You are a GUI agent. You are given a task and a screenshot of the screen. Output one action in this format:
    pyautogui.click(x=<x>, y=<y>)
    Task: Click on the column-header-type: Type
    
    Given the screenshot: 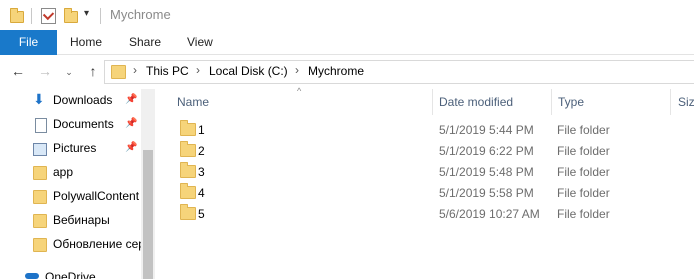 What is the action you would take?
    pyautogui.click(x=571, y=102)
    